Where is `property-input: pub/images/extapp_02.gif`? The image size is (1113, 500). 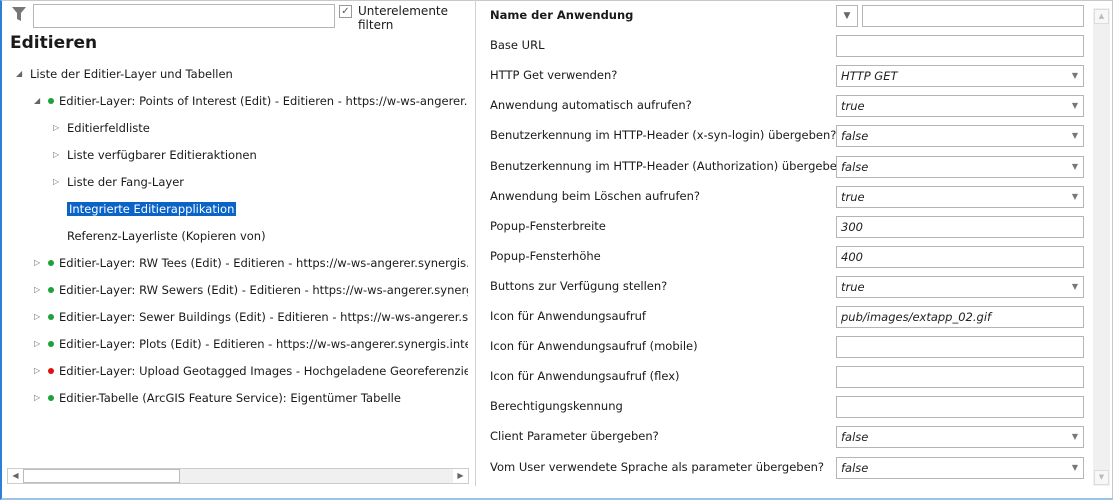 property-input: pub/images/extapp_02.gif is located at coordinates (960, 317).